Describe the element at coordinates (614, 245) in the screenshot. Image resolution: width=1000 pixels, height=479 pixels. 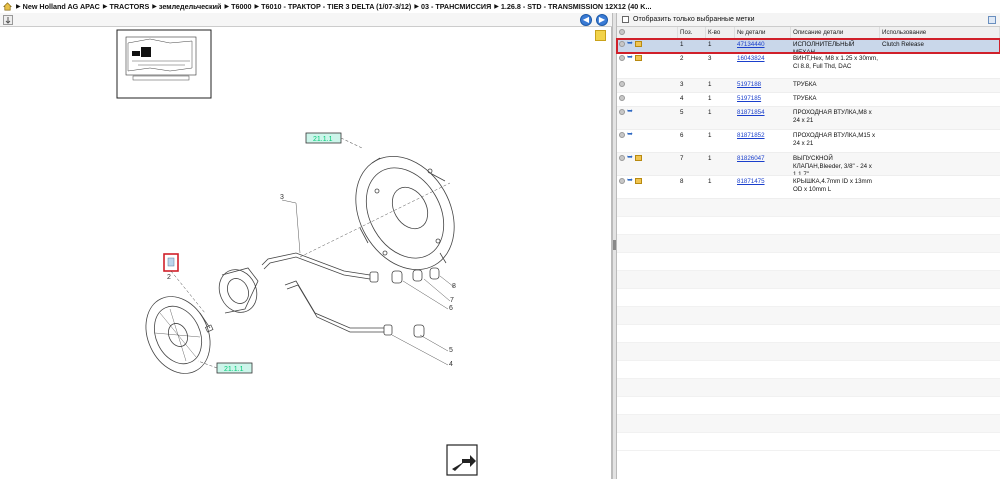
I see `splitter-handle-icon` at that location.